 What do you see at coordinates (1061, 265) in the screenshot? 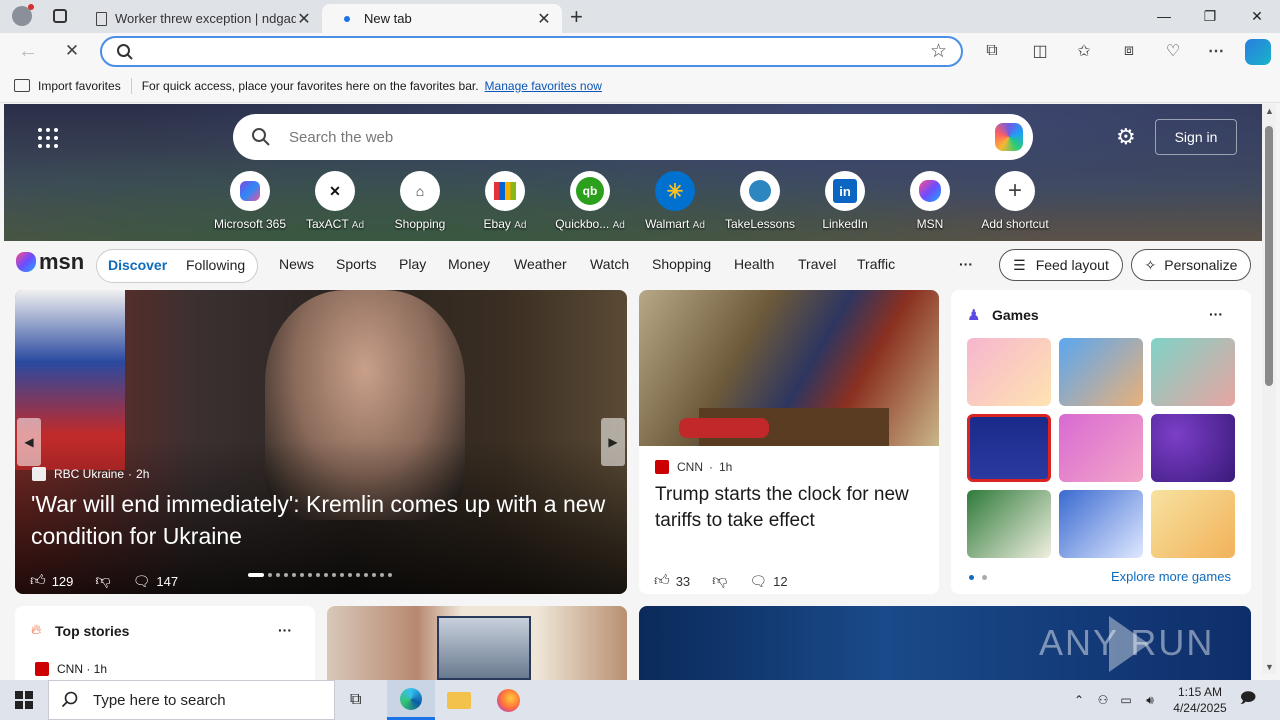
I see `feed-layout-button: ☰ Feed layout` at bounding box center [1061, 265].